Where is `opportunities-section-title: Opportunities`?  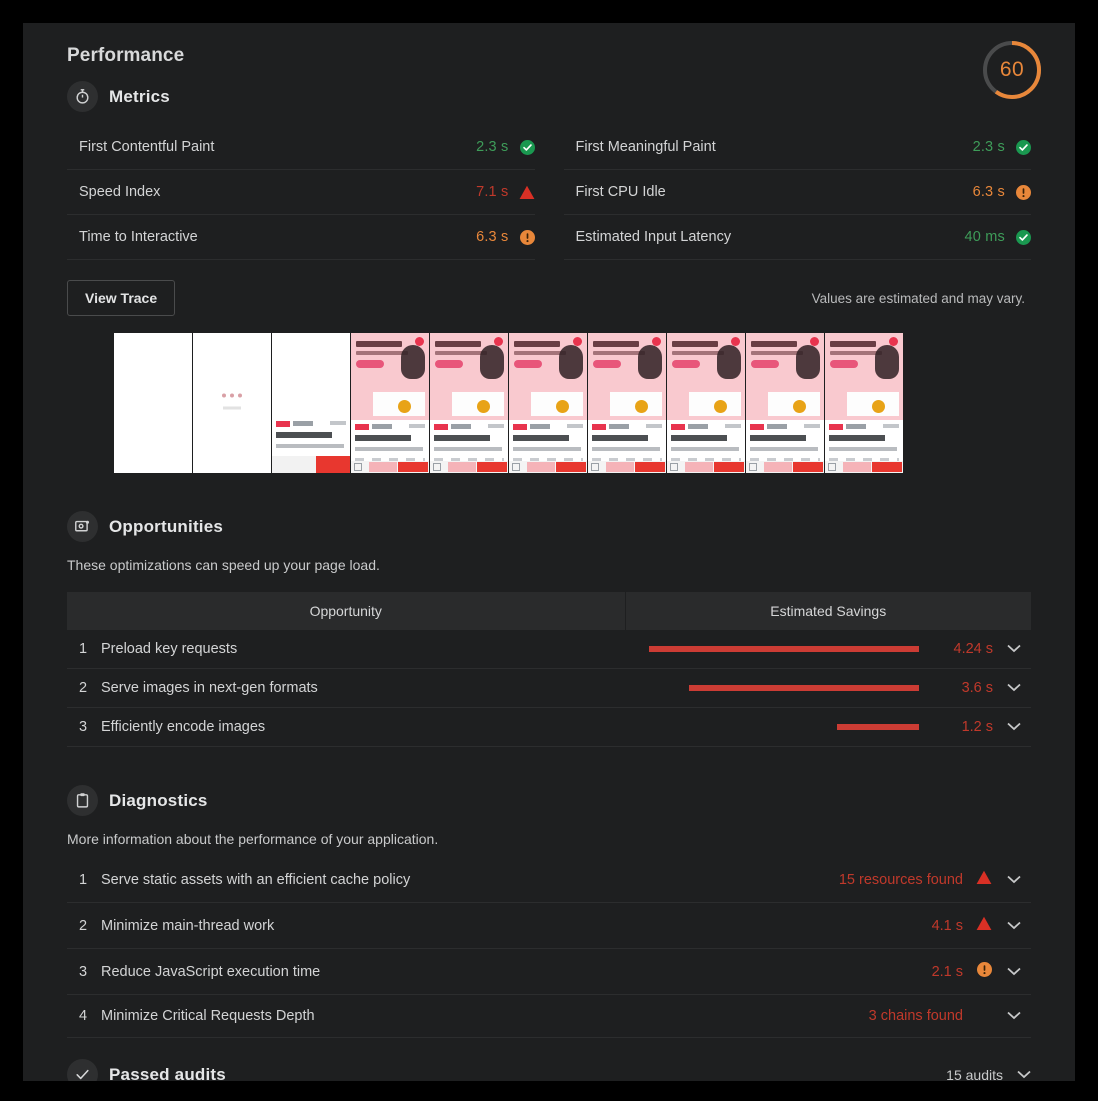
opportunities-section-title: Opportunities is located at coordinates (166, 526).